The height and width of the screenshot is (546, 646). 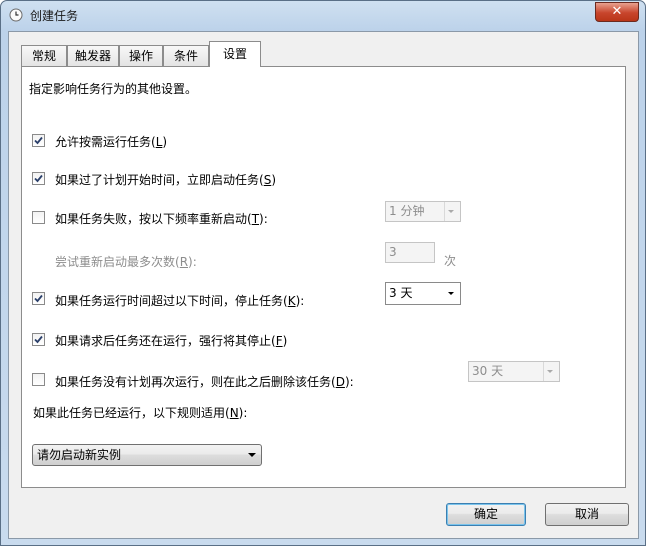 What do you see at coordinates (126, 262) in the screenshot?
I see `restart-attempts-label: 尝试重新启动最多次数(R):` at bounding box center [126, 262].